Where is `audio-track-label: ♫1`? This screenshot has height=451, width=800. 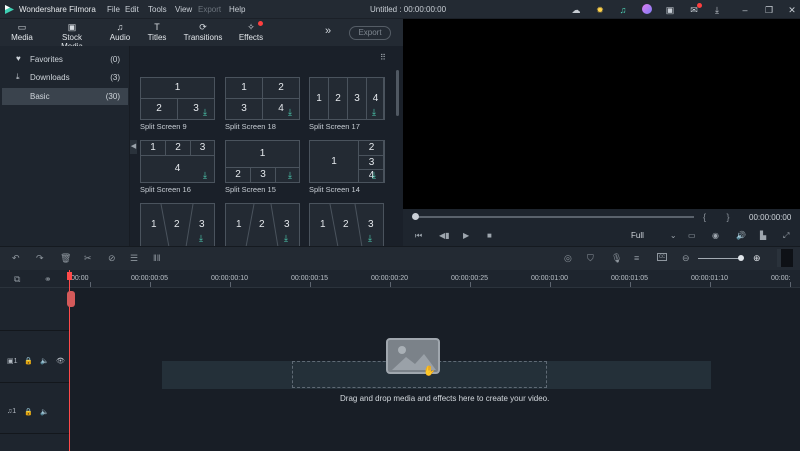 audio-track-label: ♫1 is located at coordinates (12, 411).